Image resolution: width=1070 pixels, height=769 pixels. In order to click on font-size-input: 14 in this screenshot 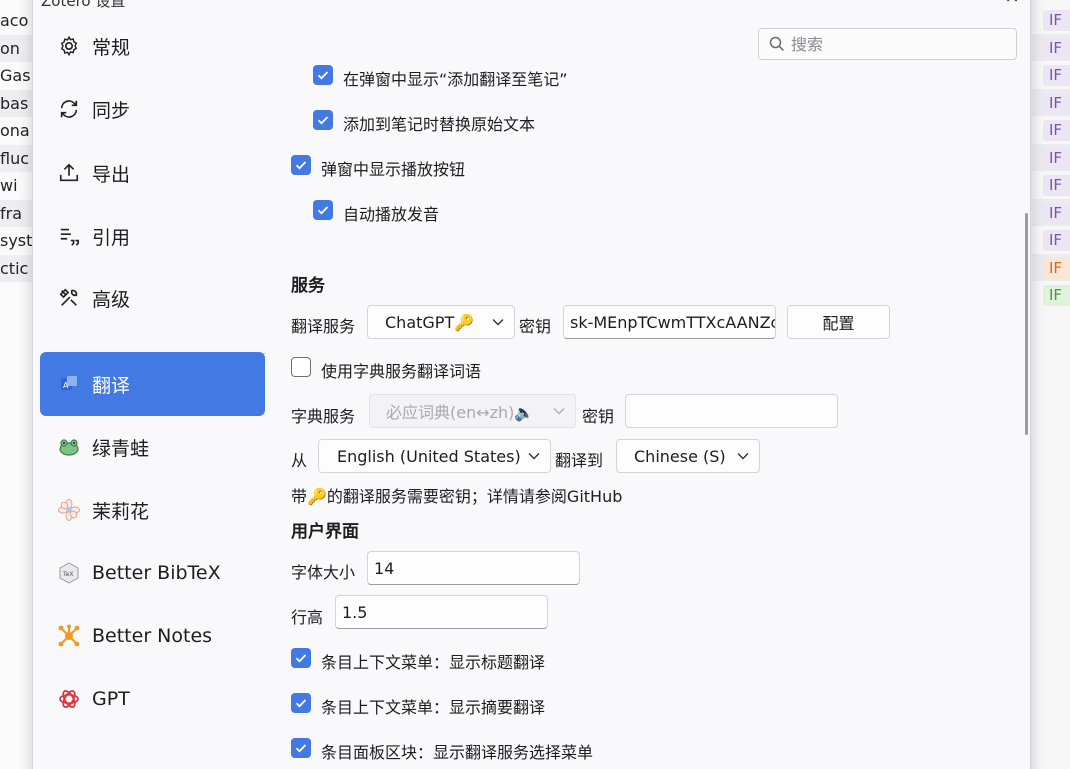, I will do `click(473, 568)`.